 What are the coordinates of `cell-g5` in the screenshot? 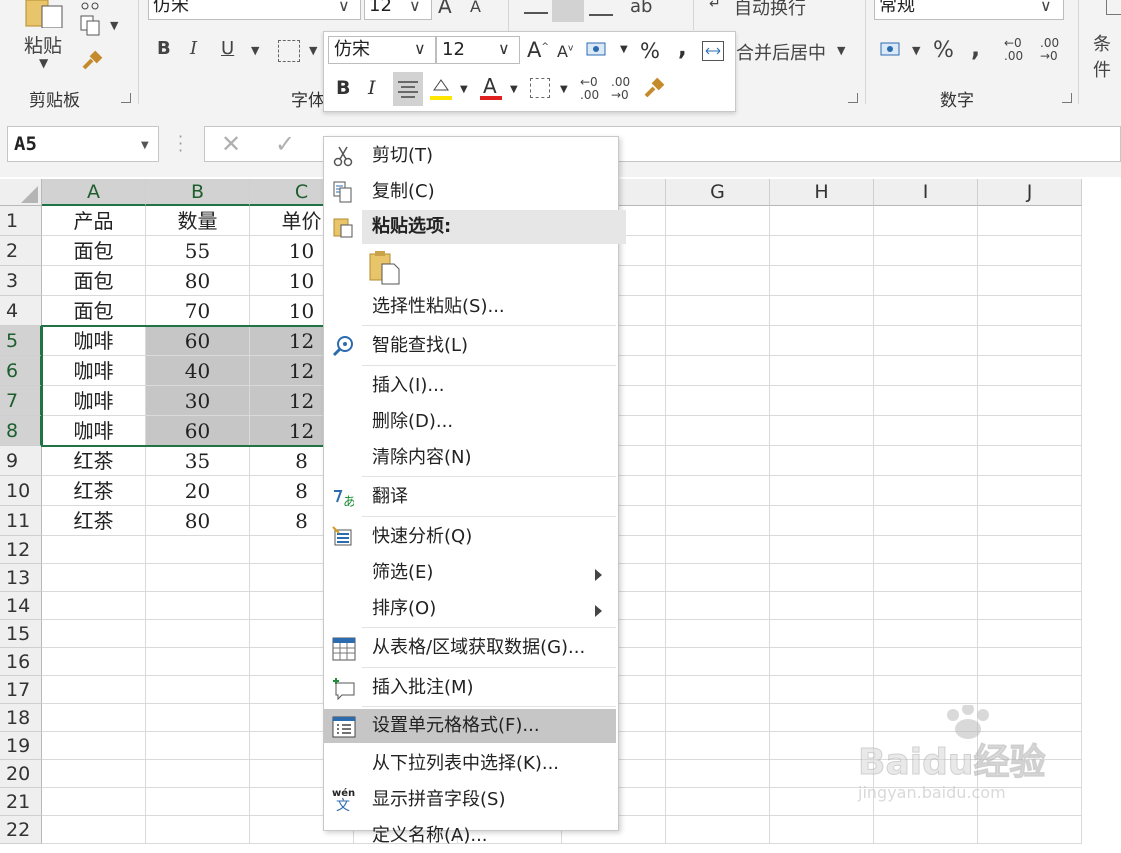 It's located at (718, 341).